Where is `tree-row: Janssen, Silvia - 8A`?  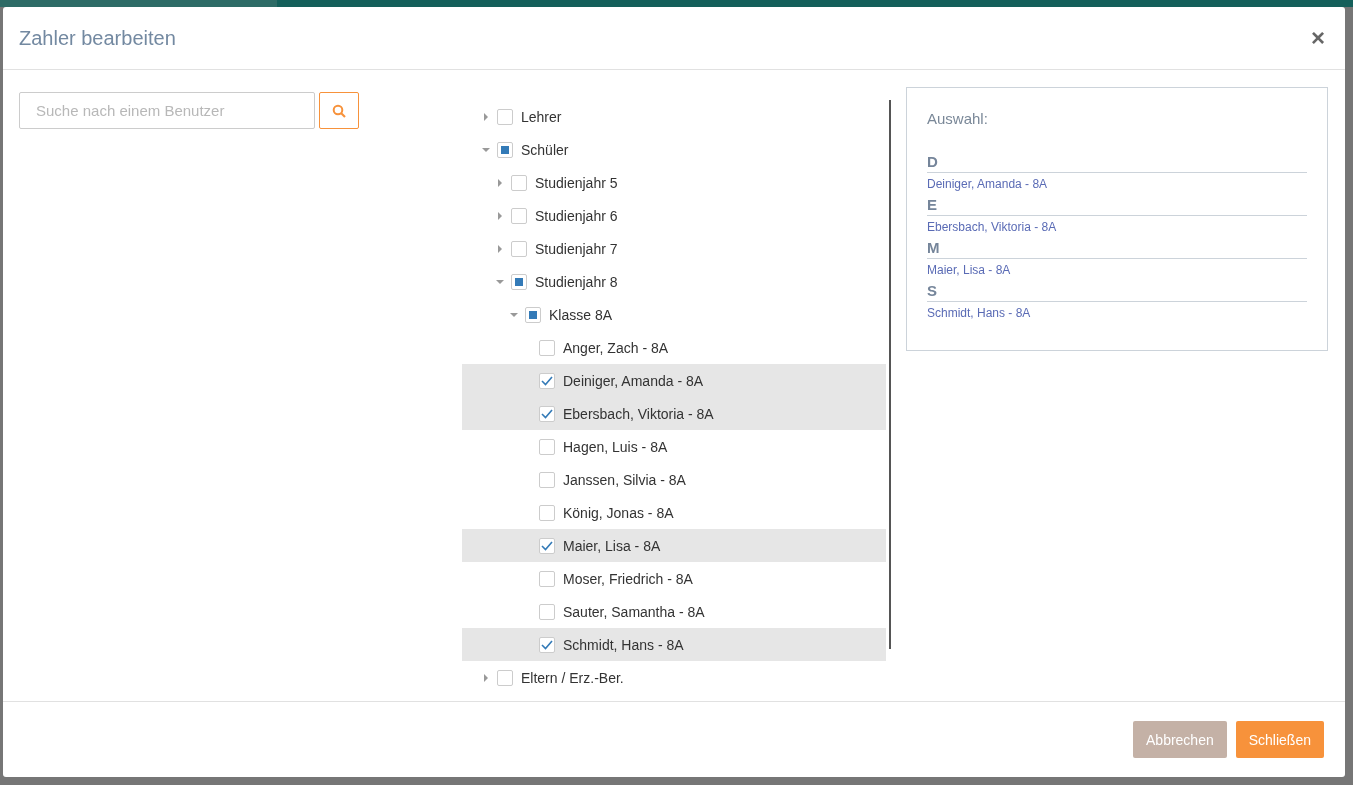
tree-row: Janssen, Silvia - 8A is located at coordinates (674, 479).